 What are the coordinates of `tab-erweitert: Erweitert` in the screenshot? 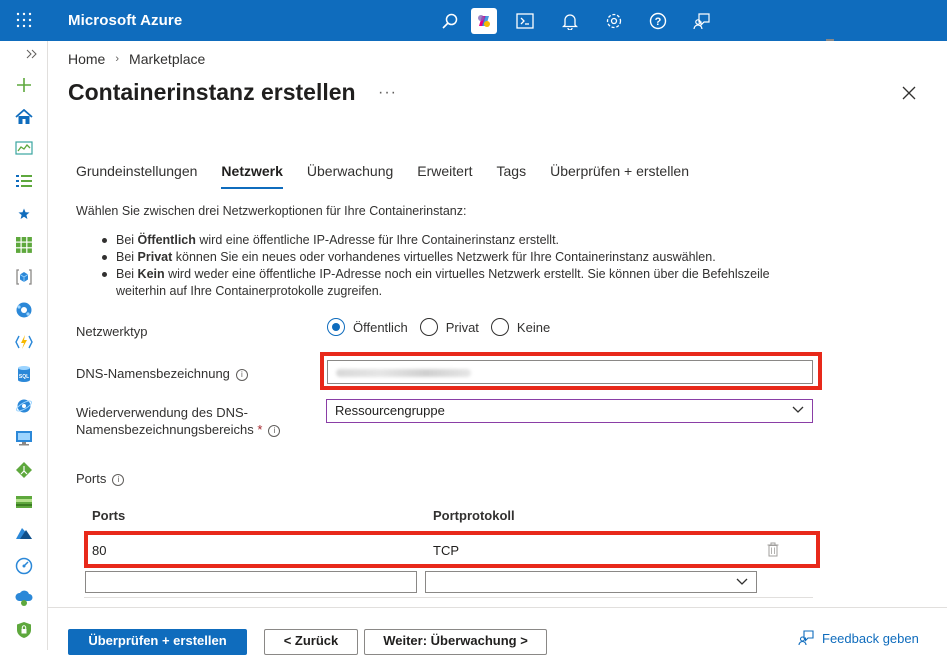 It's located at (444, 176).